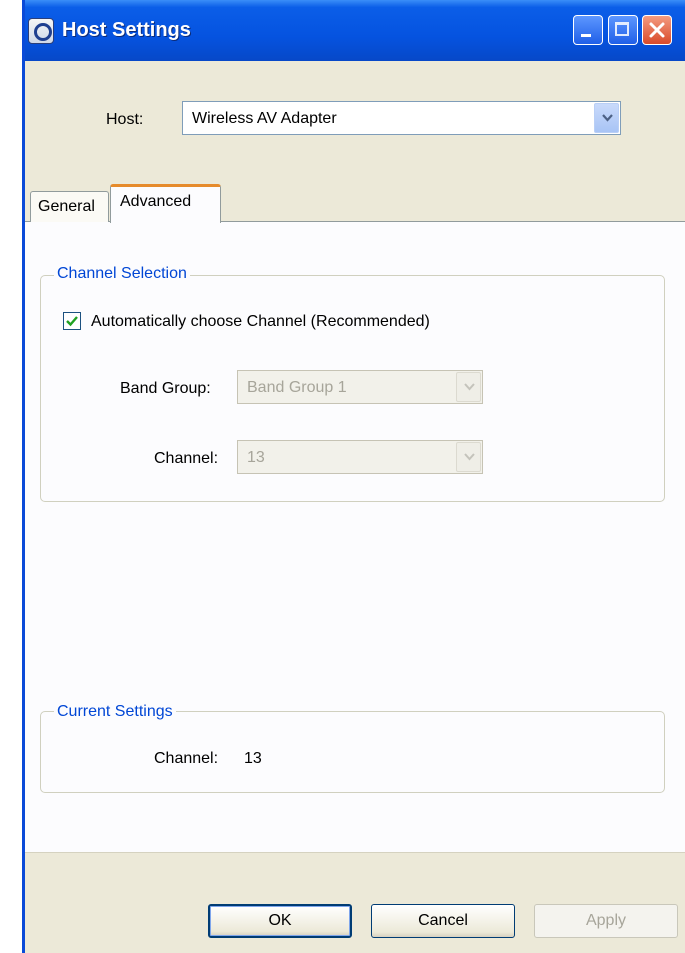 The image size is (685, 953). What do you see at coordinates (115, 712) in the screenshot?
I see `current-settings-title: Current Settings` at bounding box center [115, 712].